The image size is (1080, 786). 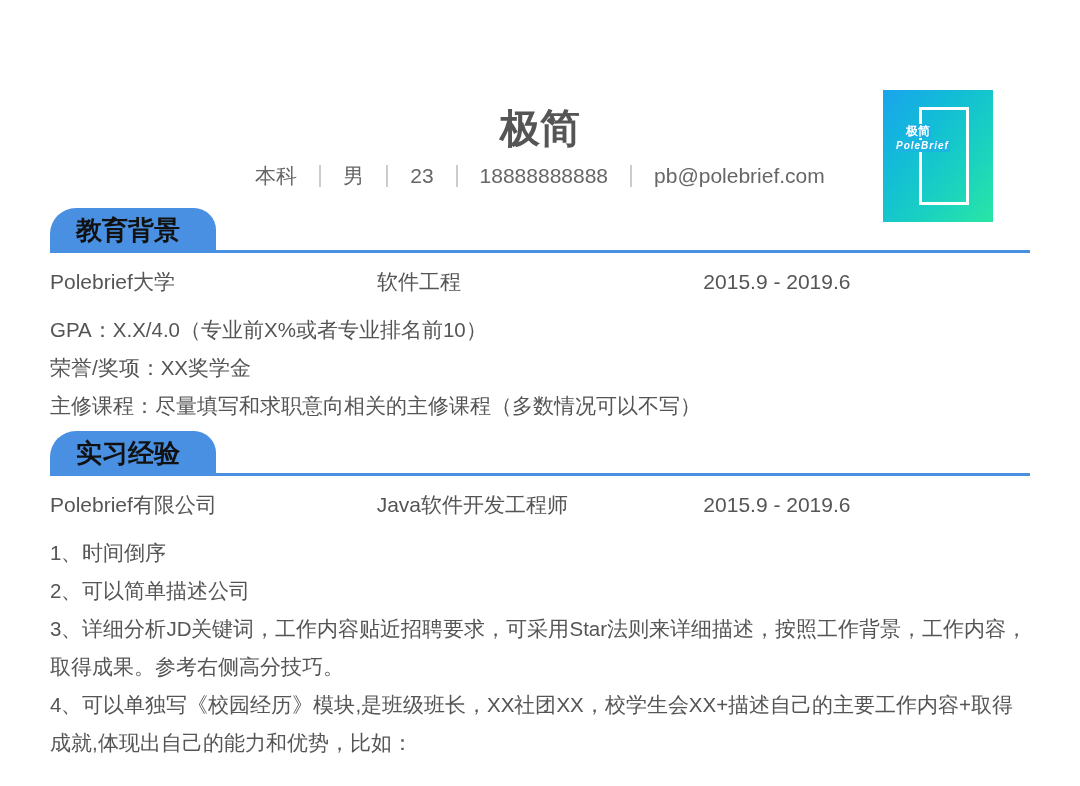 I want to click on entry-field: 软件工程, so click(x=540, y=282).